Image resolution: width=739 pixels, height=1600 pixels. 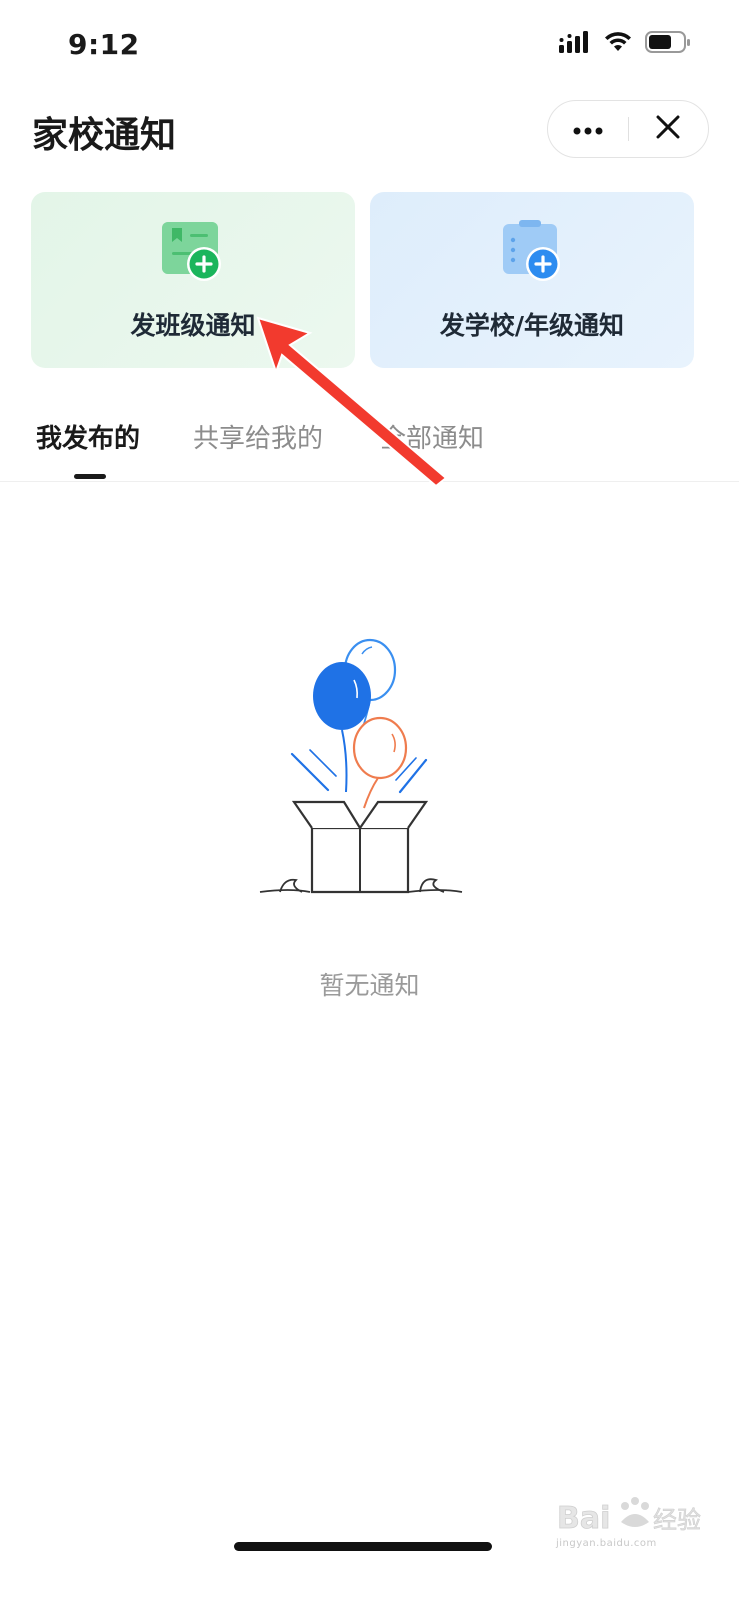 What do you see at coordinates (532, 251) in the screenshot?
I see `school-notice-add-icon` at bounding box center [532, 251].